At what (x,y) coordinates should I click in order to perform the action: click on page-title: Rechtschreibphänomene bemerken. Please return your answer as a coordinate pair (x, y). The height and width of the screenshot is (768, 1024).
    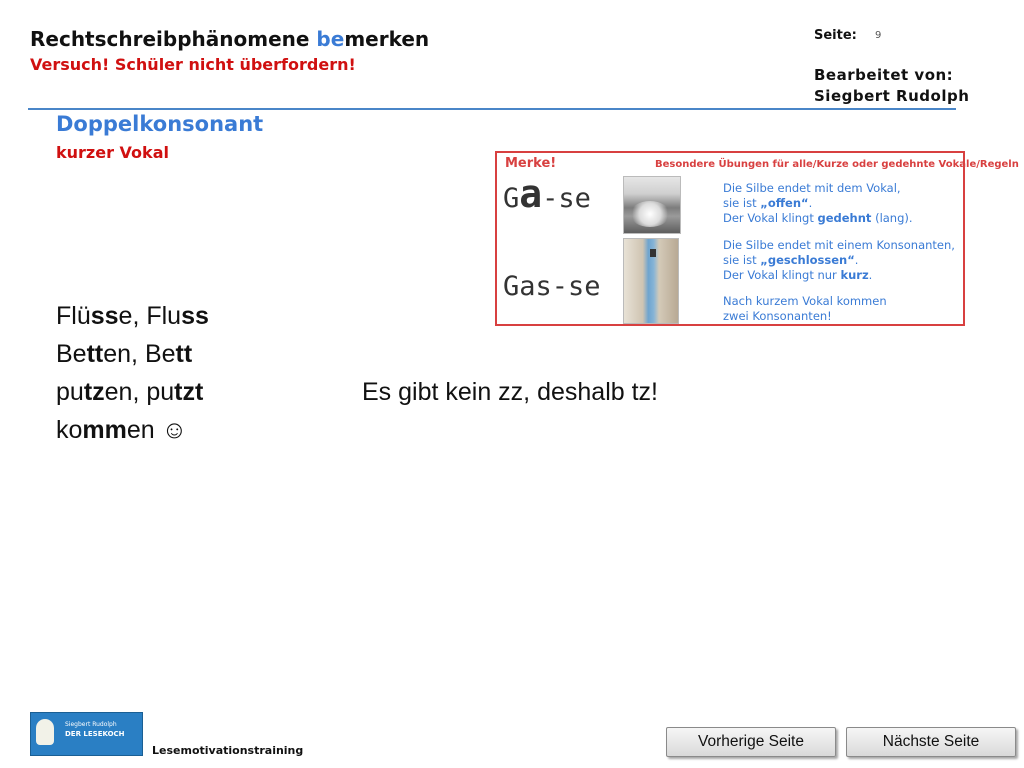
    Looking at the image, I should click on (229, 39).